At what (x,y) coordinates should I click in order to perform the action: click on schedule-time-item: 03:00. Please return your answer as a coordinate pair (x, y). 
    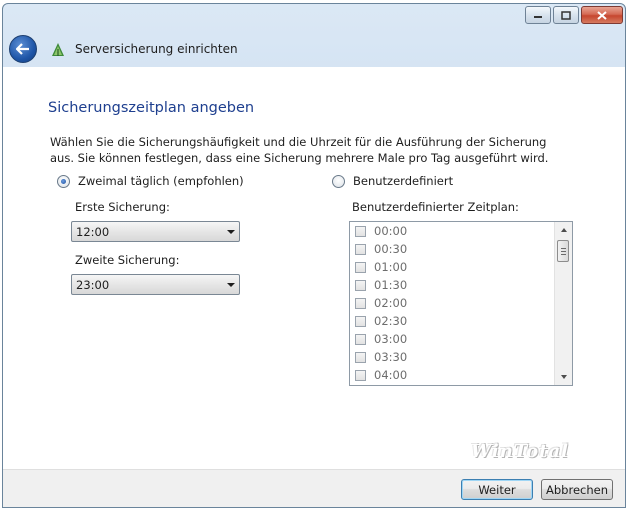
    Looking at the image, I should click on (452, 339).